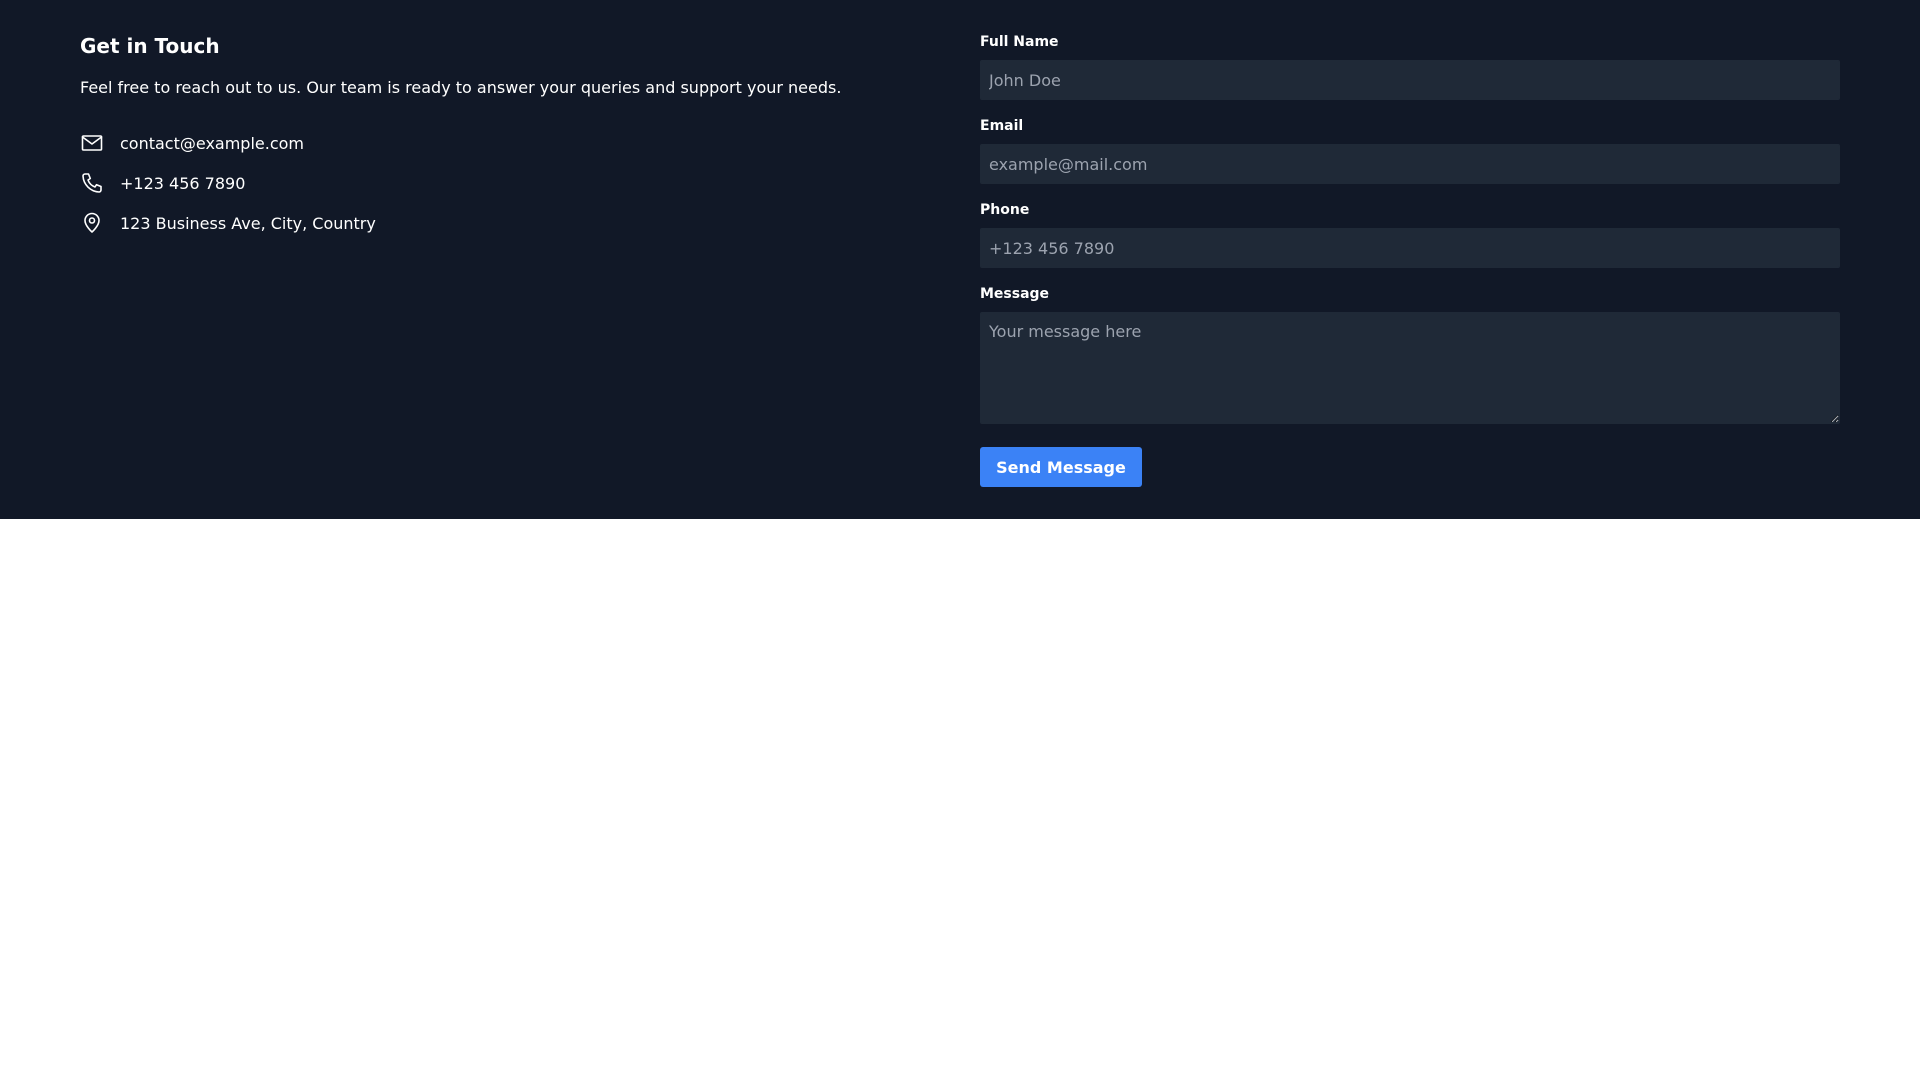  Describe the element at coordinates (92, 223) in the screenshot. I see `location-pin-icon` at that location.